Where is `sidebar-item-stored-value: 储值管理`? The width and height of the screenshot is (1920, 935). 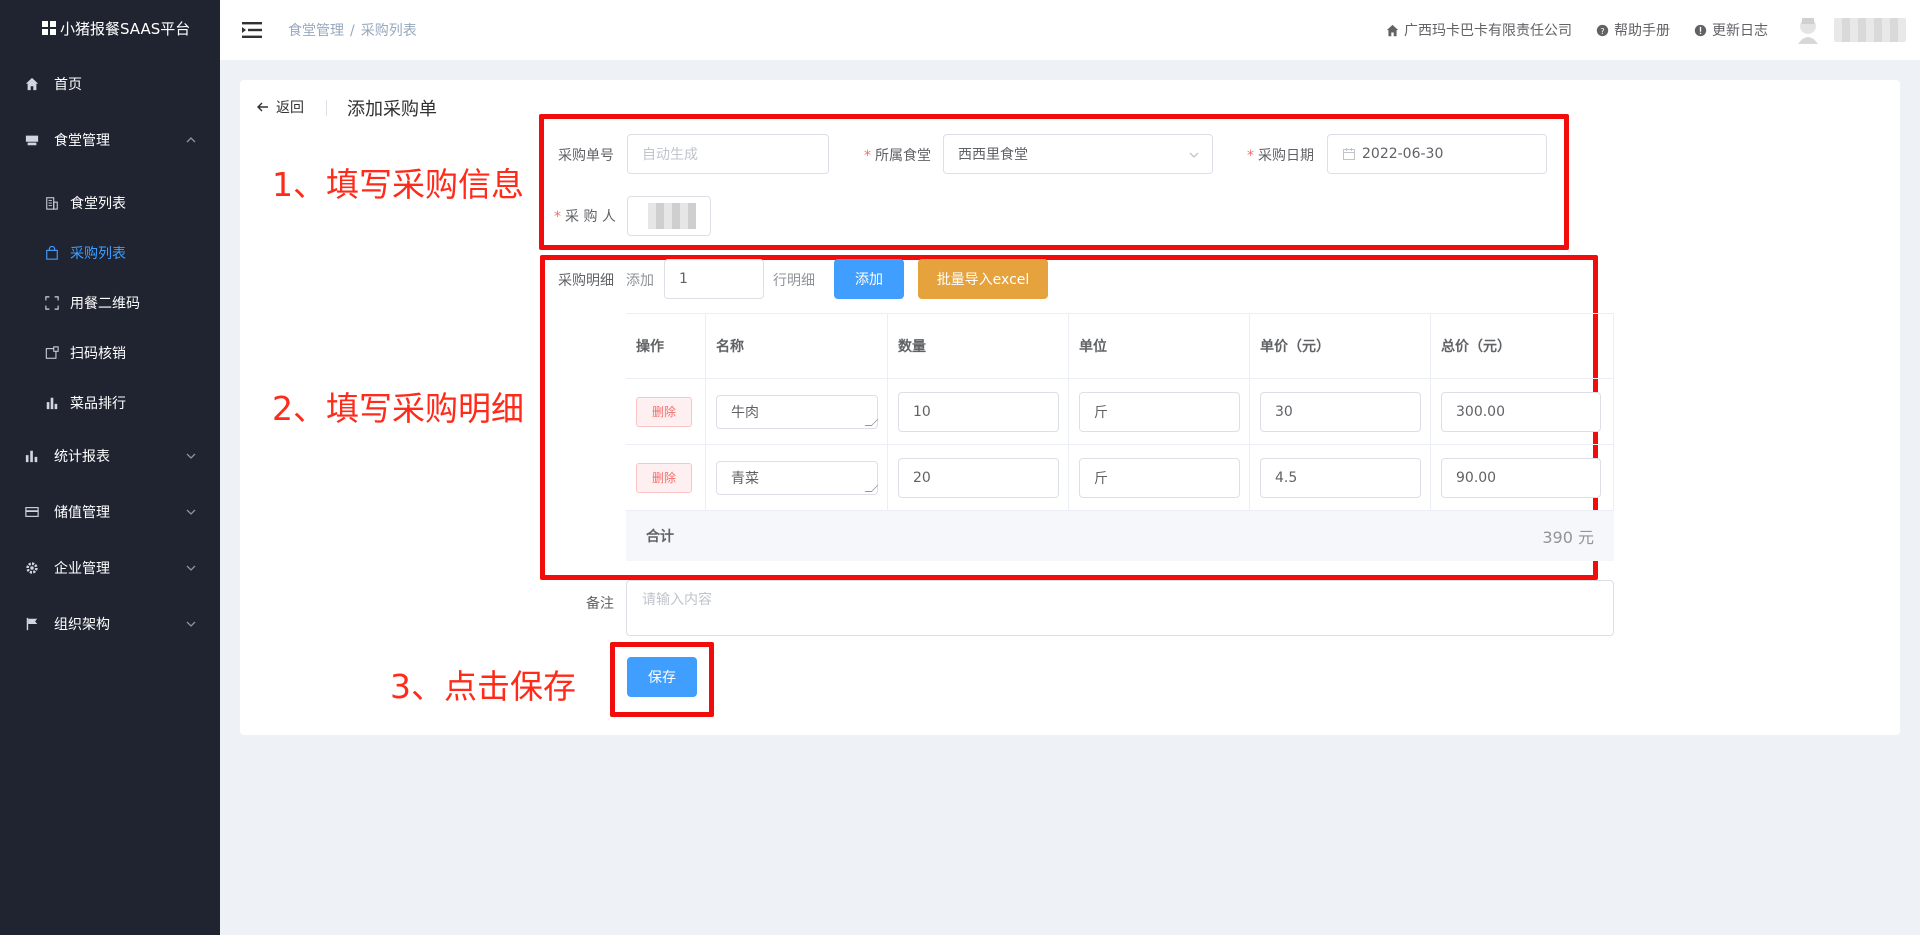 sidebar-item-stored-value: 储值管理 is located at coordinates (110, 512).